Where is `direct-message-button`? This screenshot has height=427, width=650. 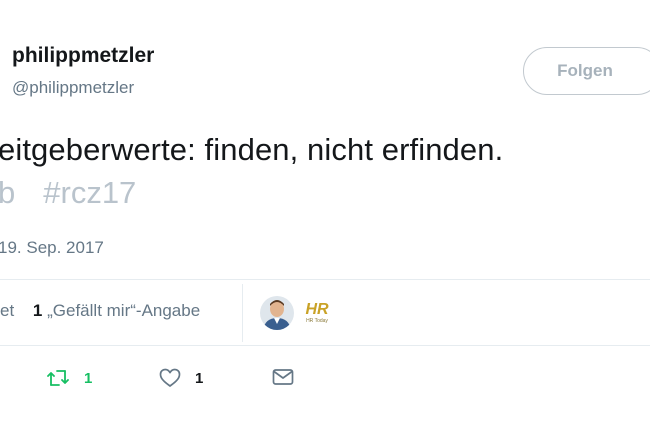 direct-message-button is located at coordinates (283, 377).